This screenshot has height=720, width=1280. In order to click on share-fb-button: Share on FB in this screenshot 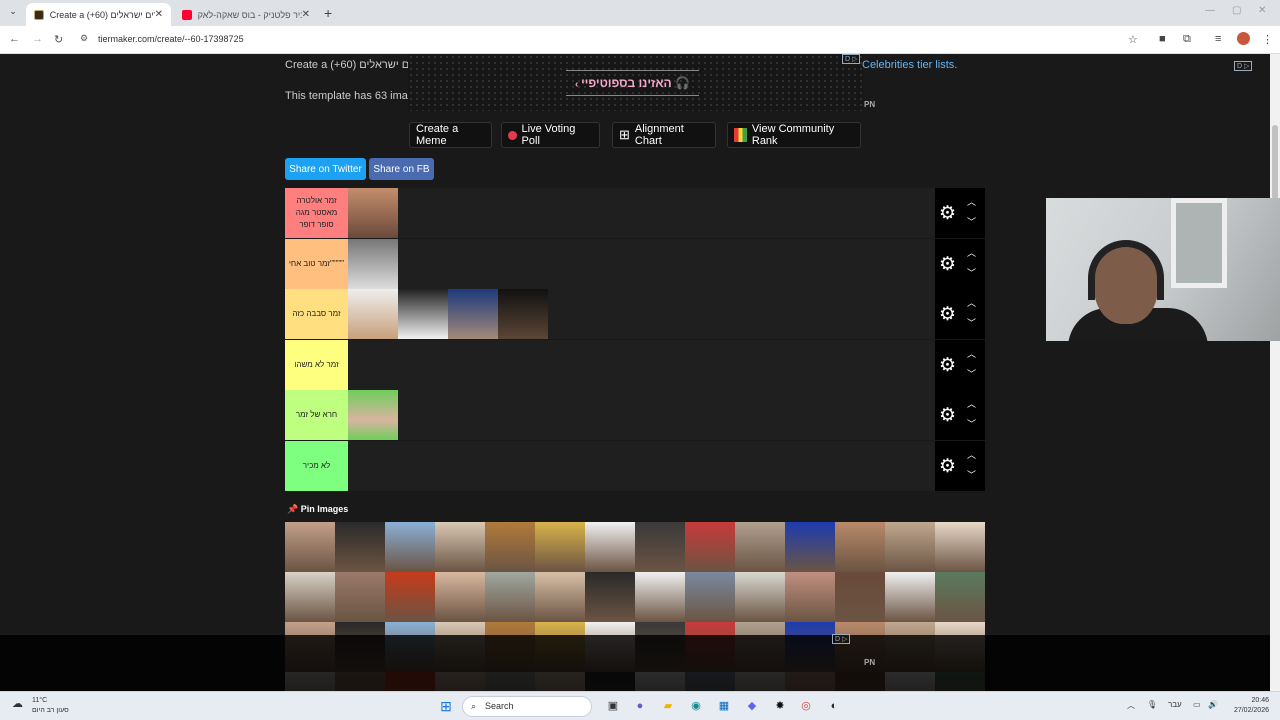, I will do `click(401, 169)`.